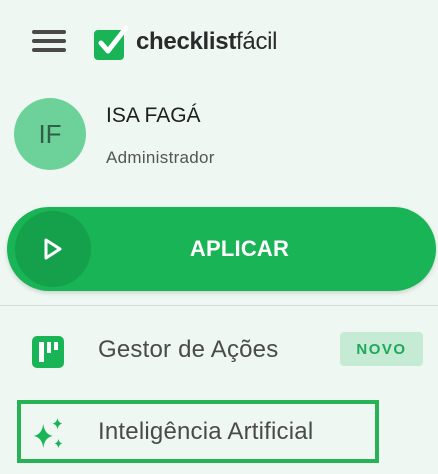  Describe the element at coordinates (48, 352) in the screenshot. I see `kanban-board-icon` at that location.